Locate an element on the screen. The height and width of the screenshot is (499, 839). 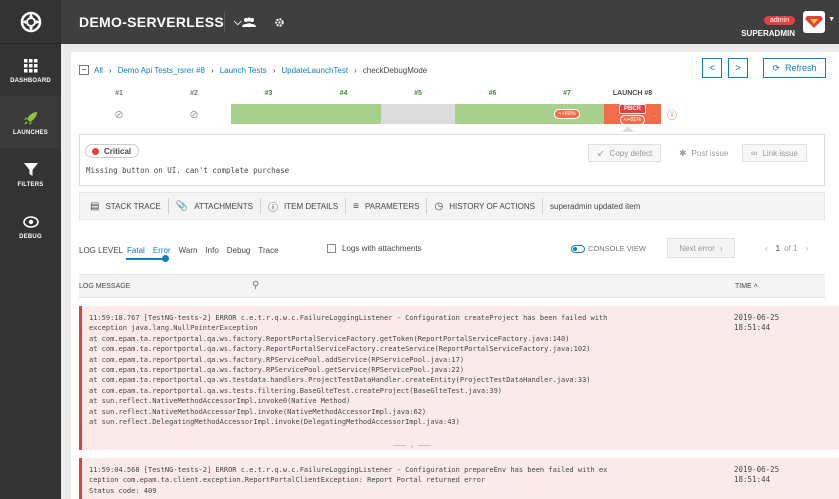
breadcrumb-launch: Demo Api Tests_rsrer #8 is located at coordinates (161, 70).